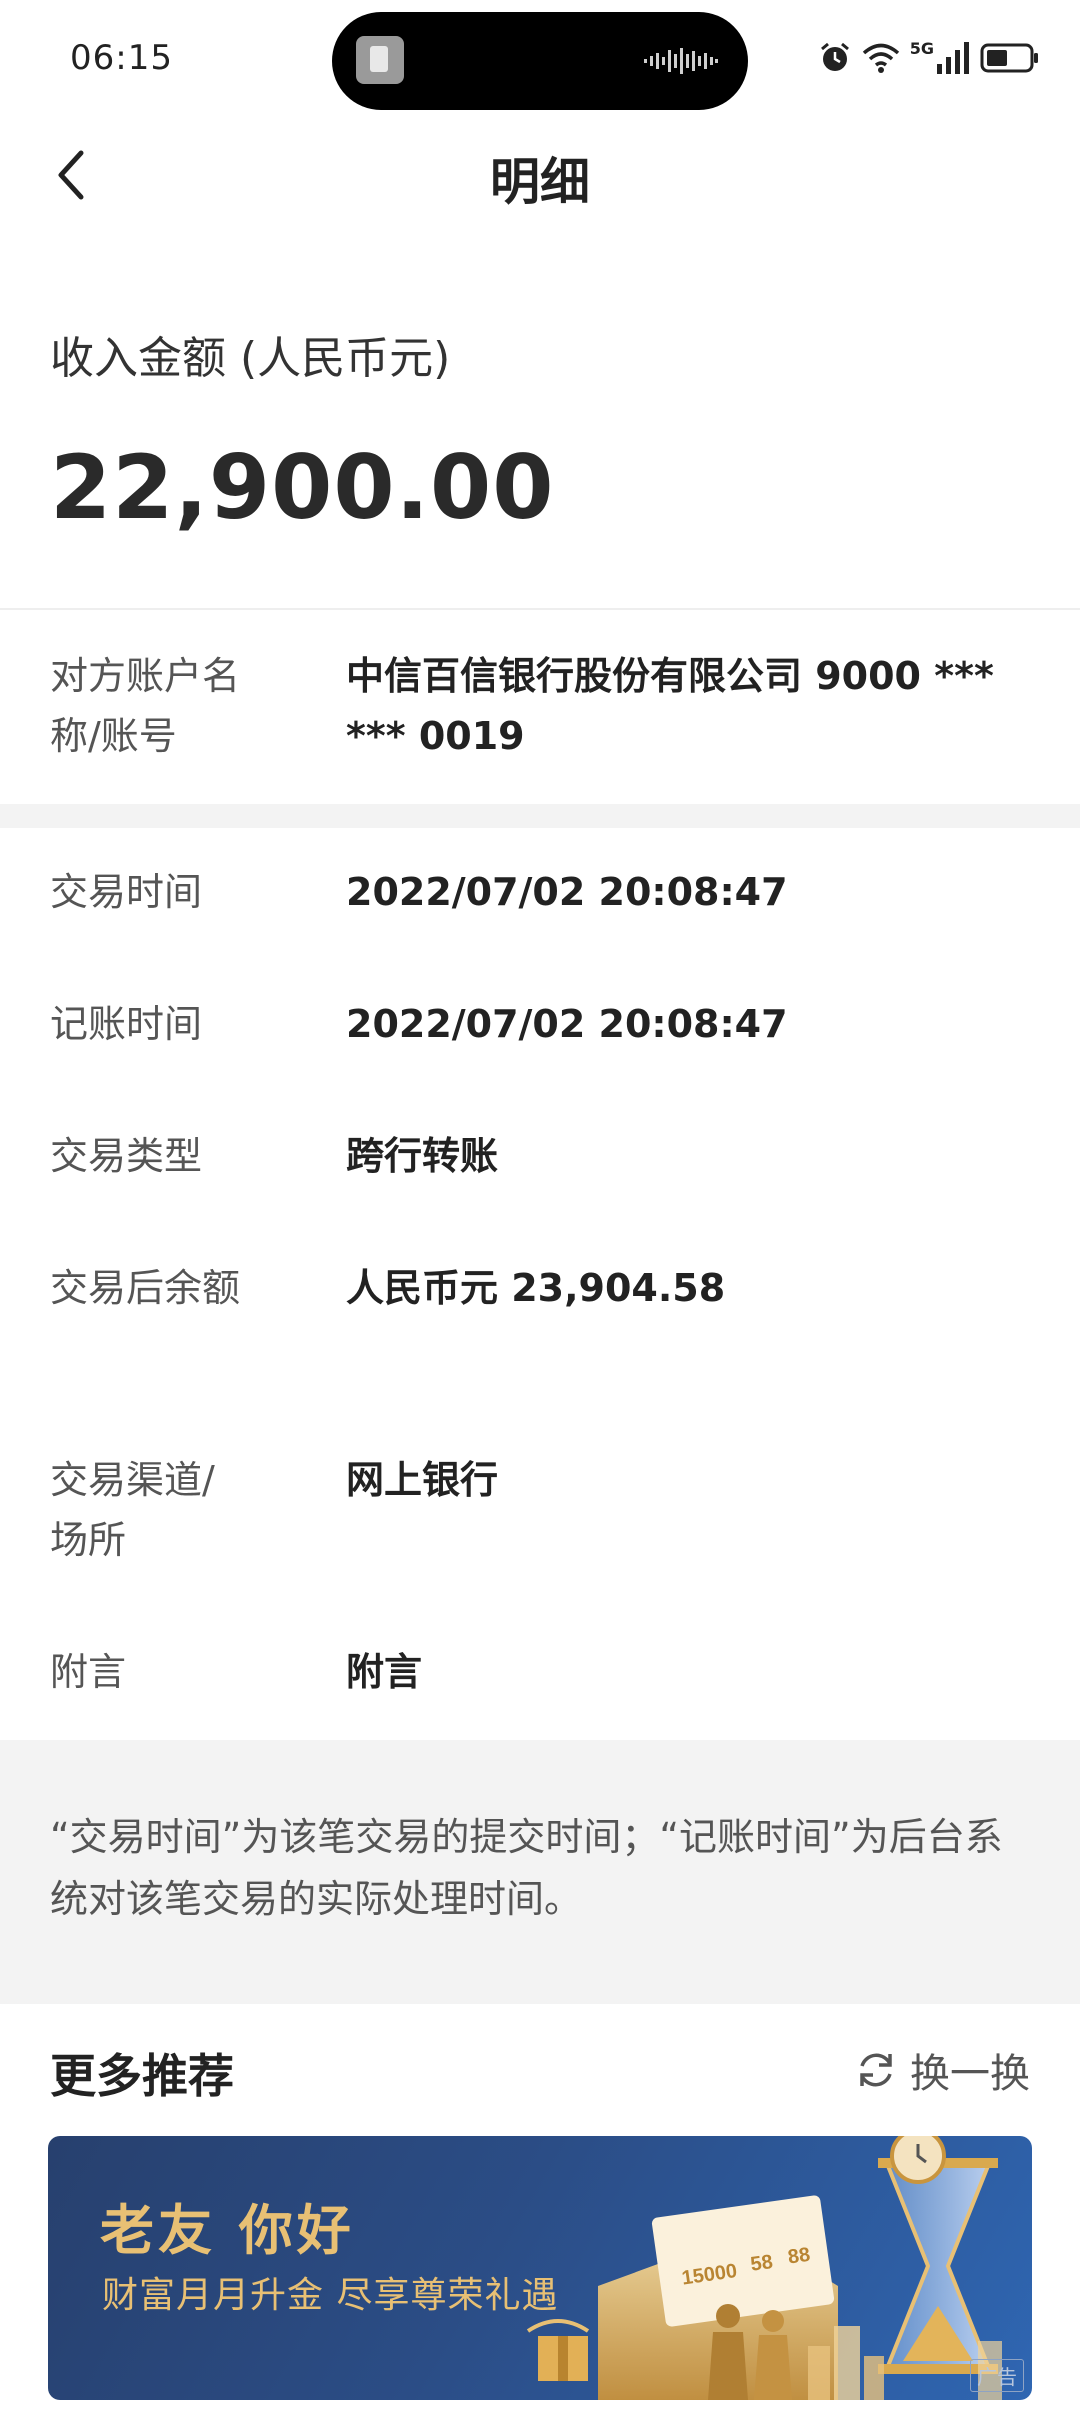 The image size is (1080, 2412). I want to click on detail-label: 交易渠道/场所, so click(132, 1510).